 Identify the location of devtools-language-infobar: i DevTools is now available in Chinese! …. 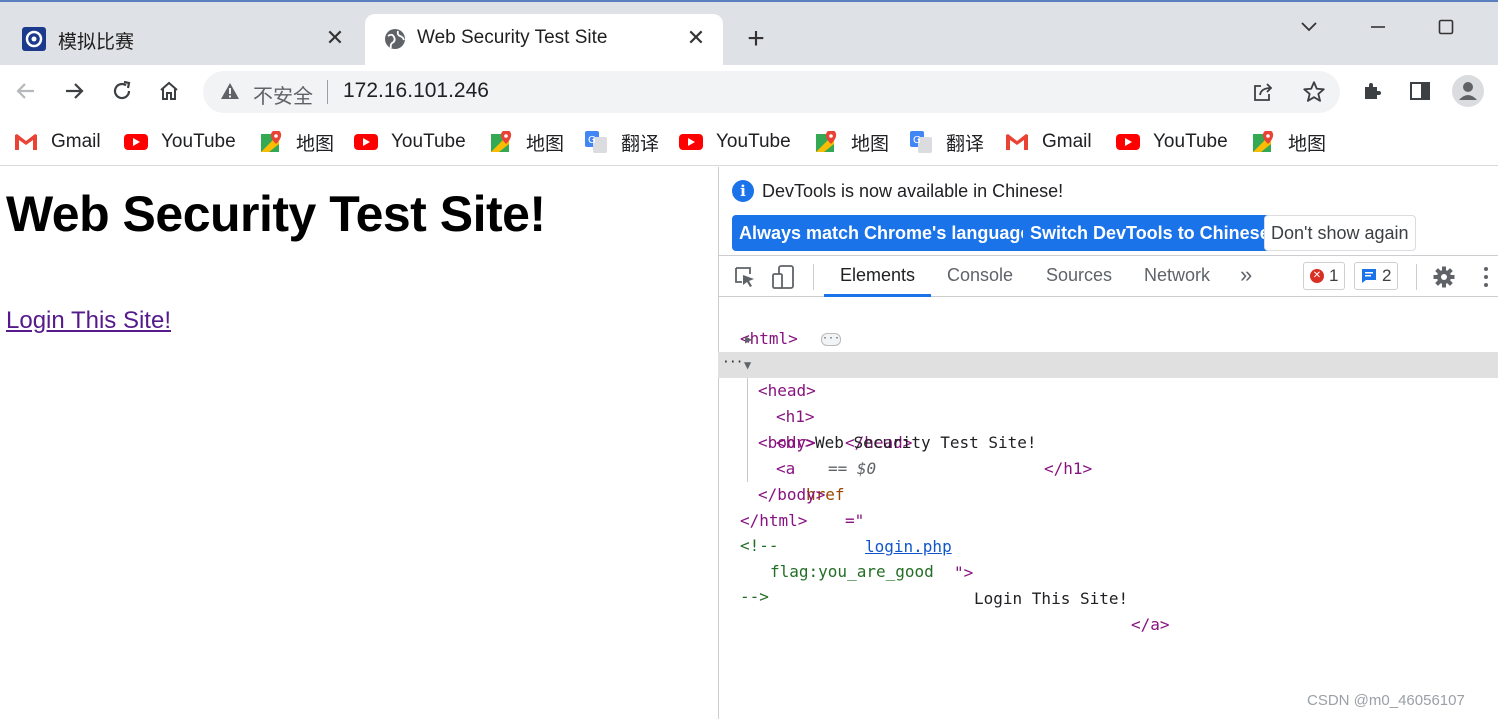
(1108, 211).